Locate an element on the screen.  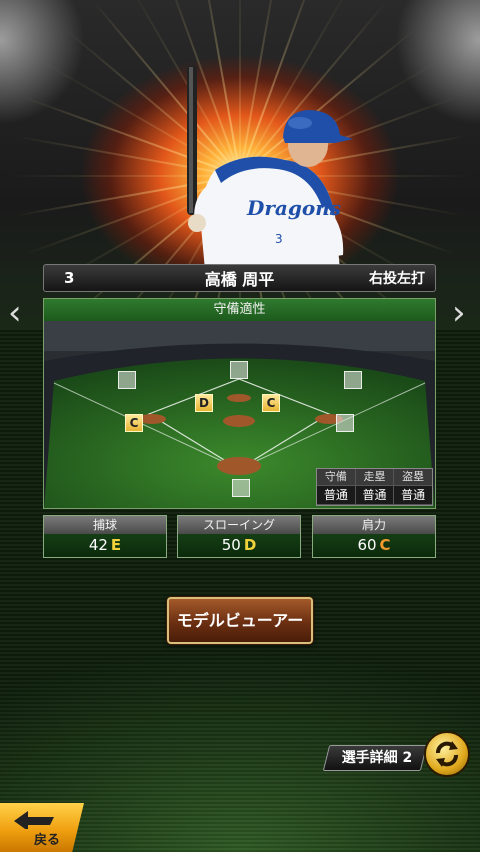
player-image: Dragons 3 is located at coordinates (270, 167).